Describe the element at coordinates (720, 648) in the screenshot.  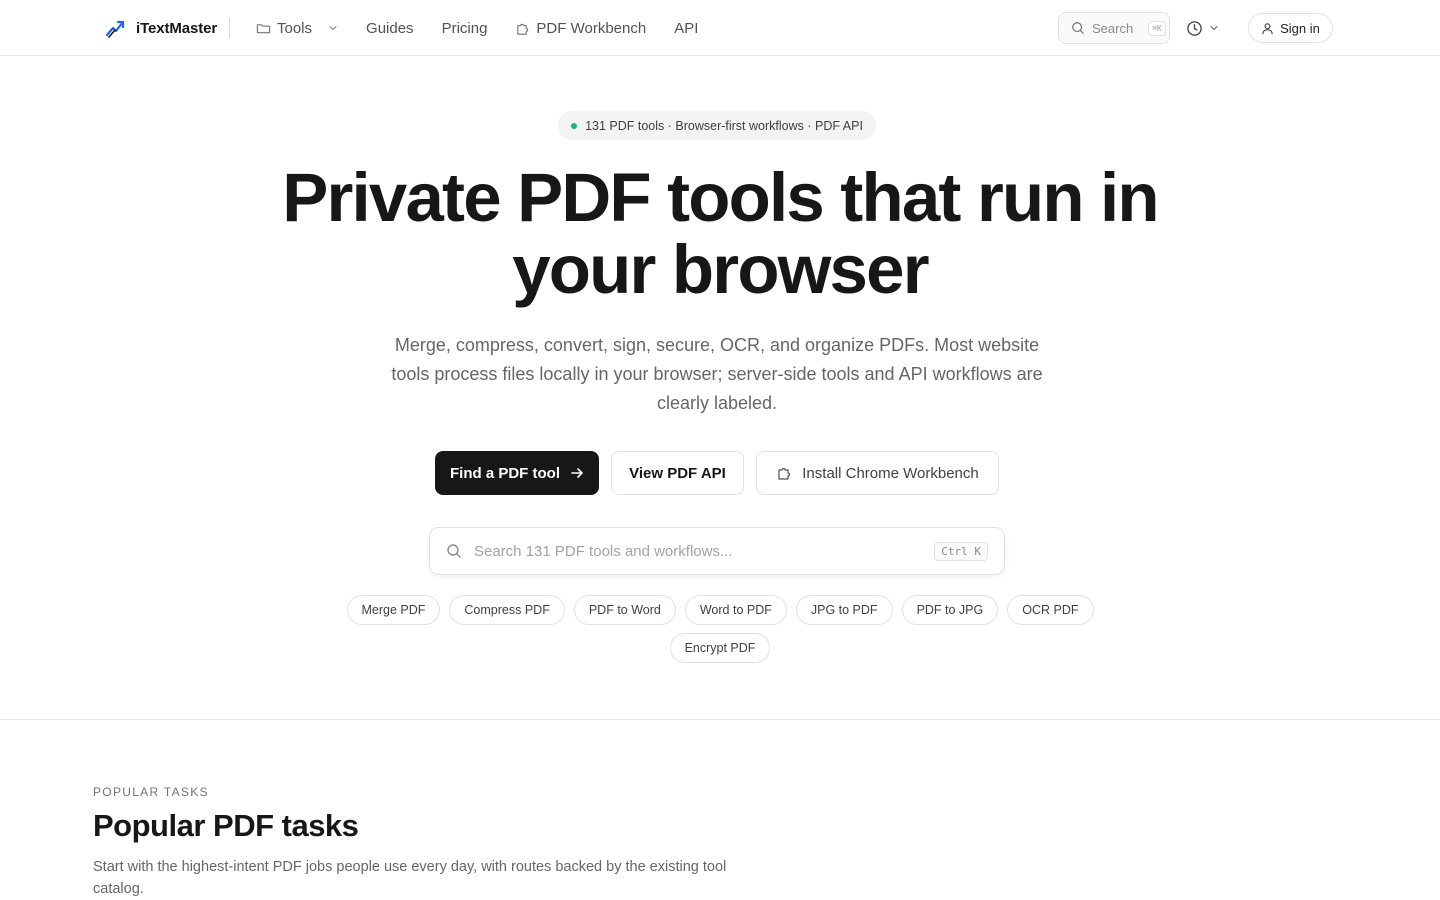
I see `chip-encrypt-pdf: Encrypt PDF` at that location.